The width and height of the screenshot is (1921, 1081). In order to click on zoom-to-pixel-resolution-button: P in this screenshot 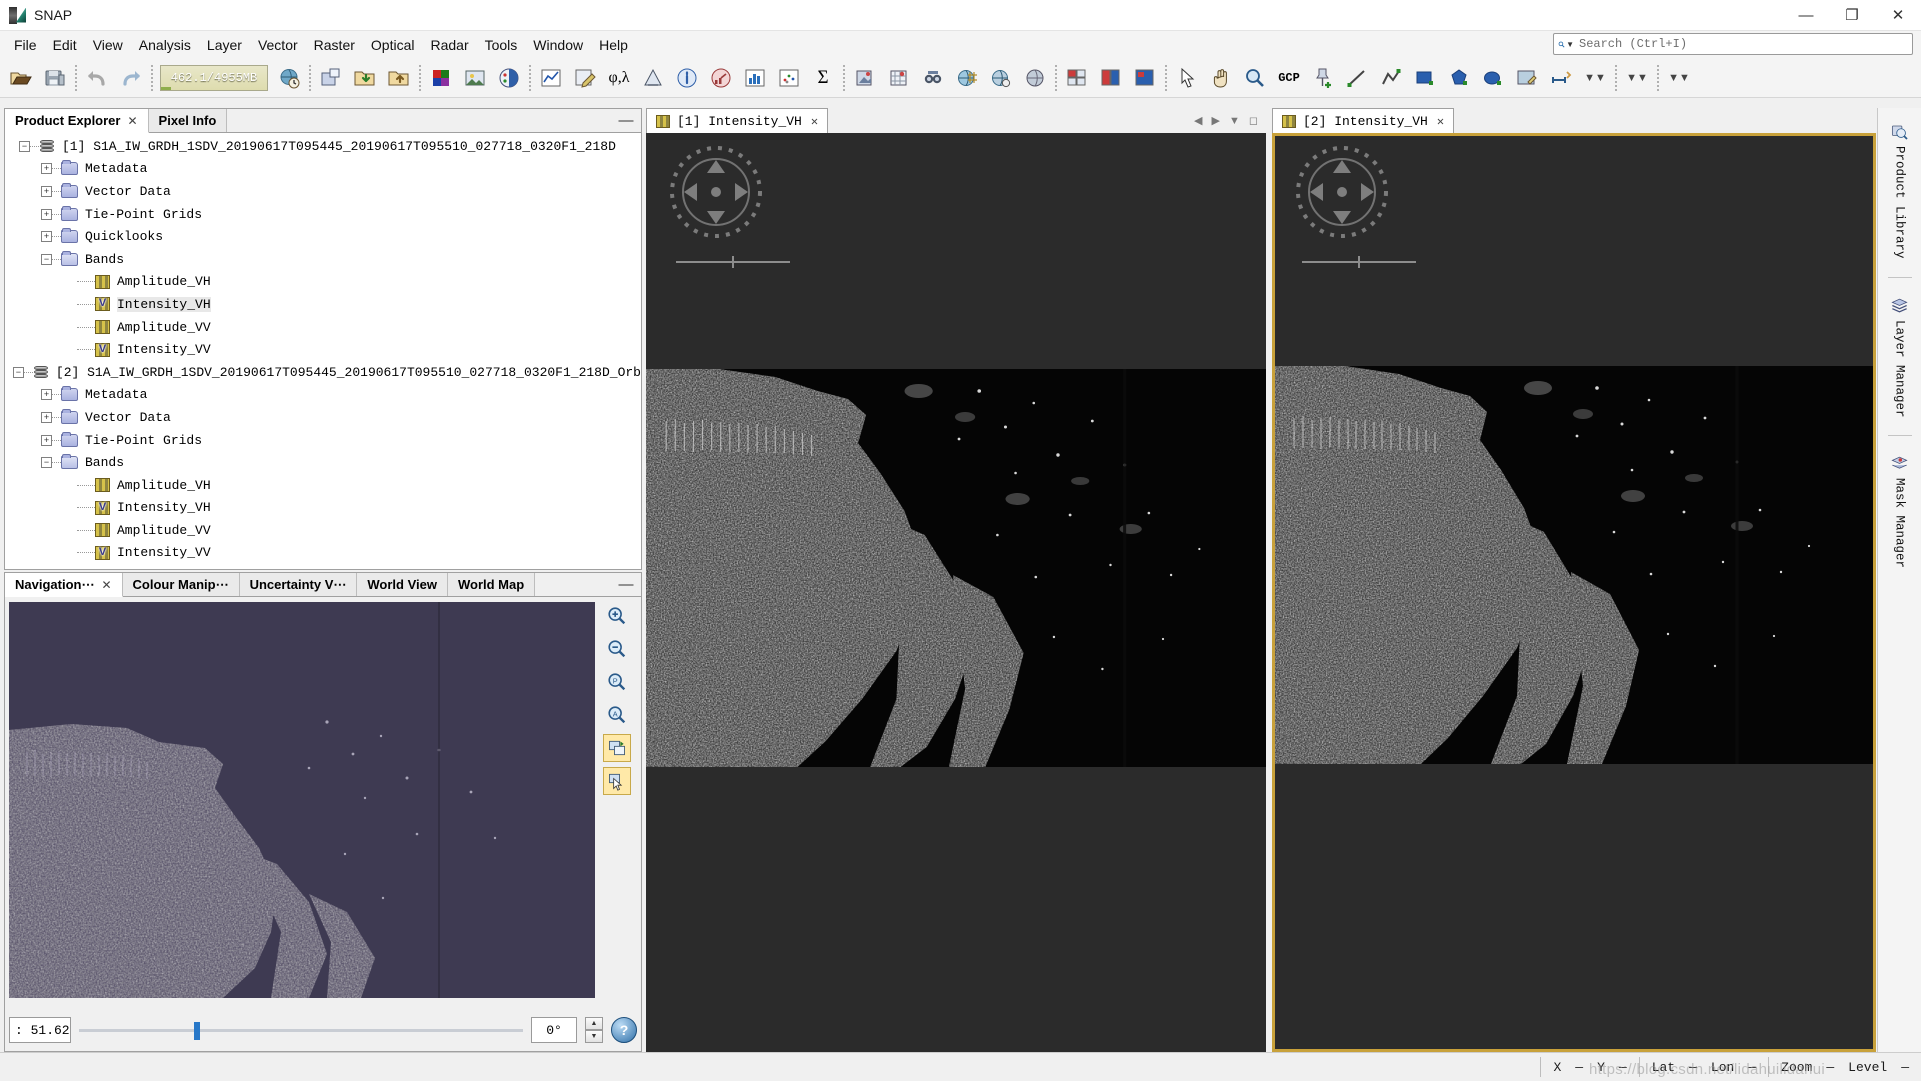, I will do `click(617, 682)`.